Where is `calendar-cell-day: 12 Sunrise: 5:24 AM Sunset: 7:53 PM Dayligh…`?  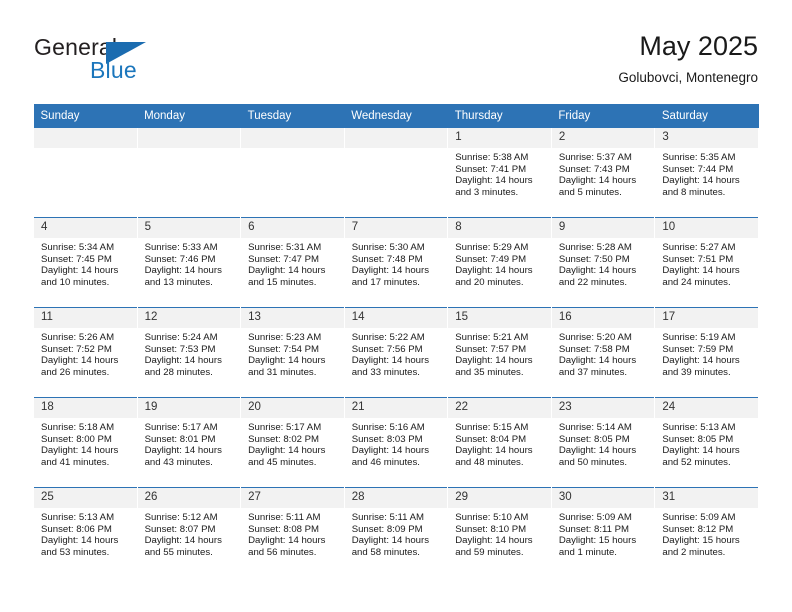 calendar-cell-day: 12 Sunrise: 5:24 AM Sunset: 7:53 PM Dayligh… is located at coordinates (189, 352).